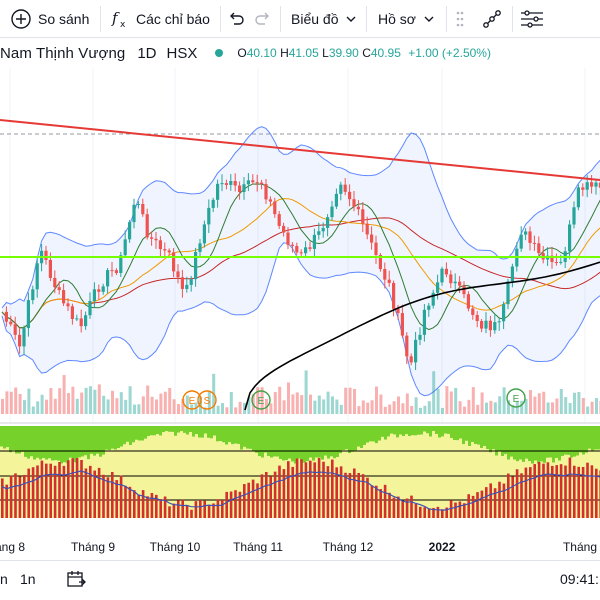 This screenshot has width=600, height=600. I want to click on top-toolbar: So sánh fx Các chỉ báo Biểu đồ Hồ sơ, so click(300, 19).